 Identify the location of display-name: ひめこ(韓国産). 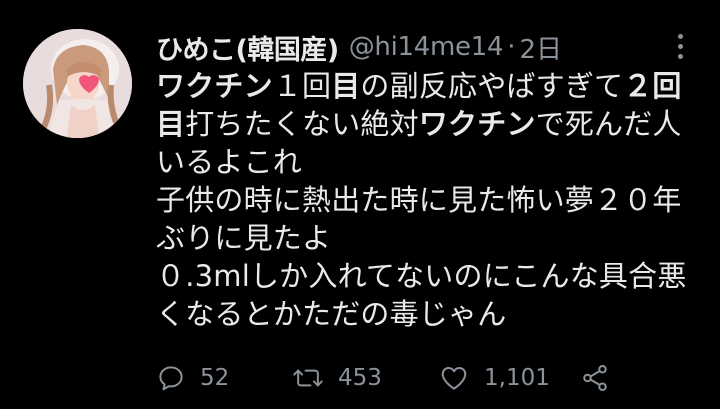
(247, 47).